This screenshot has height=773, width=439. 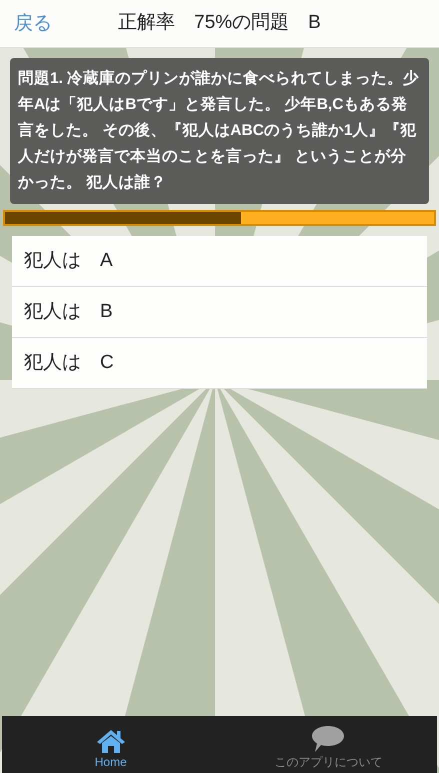 What do you see at coordinates (111, 741) in the screenshot?
I see `house-icon` at bounding box center [111, 741].